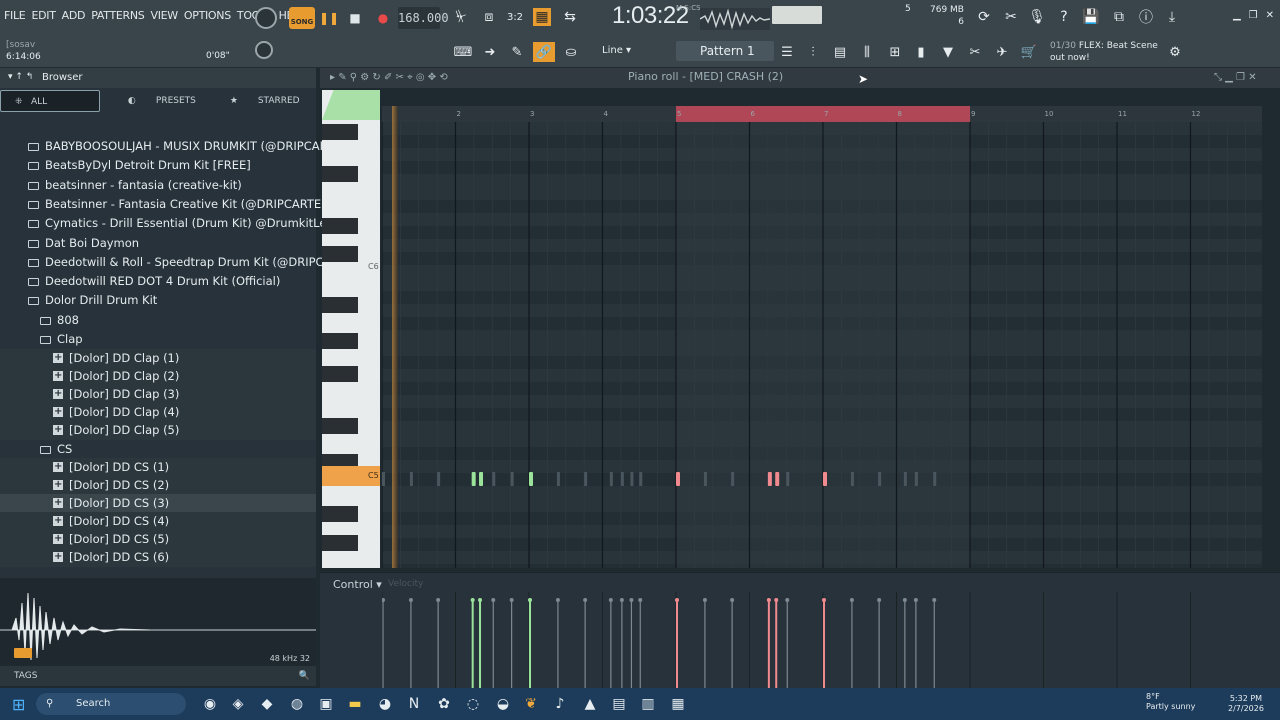  What do you see at coordinates (461, 17) in the screenshot?
I see `metronome-icon: ⏧` at bounding box center [461, 17].